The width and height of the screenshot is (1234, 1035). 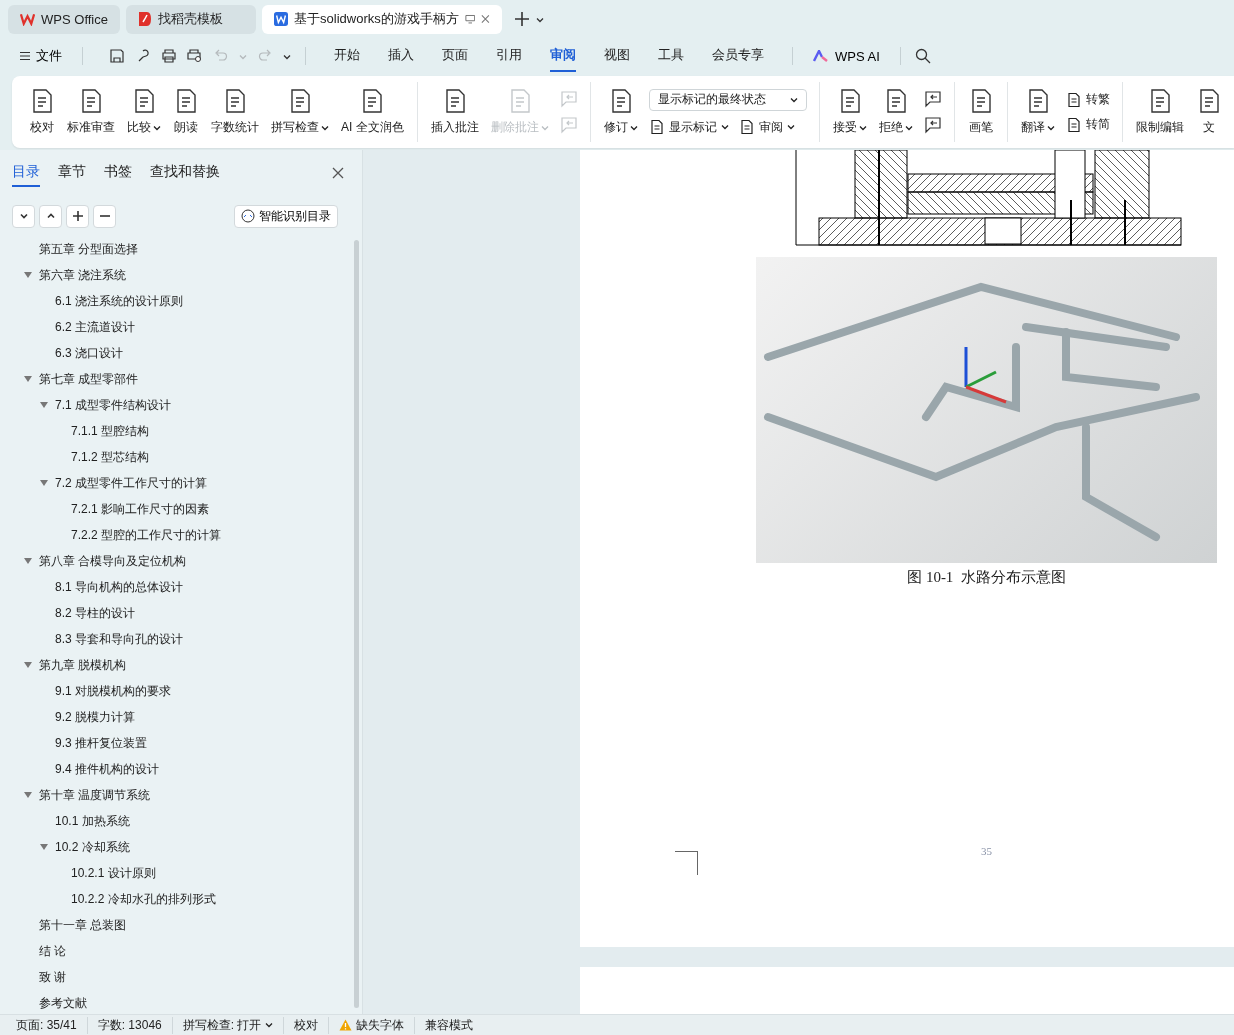 What do you see at coordinates (113, 405) in the screenshot?
I see `toc-item: 7.1 成型零件结构设计` at bounding box center [113, 405].